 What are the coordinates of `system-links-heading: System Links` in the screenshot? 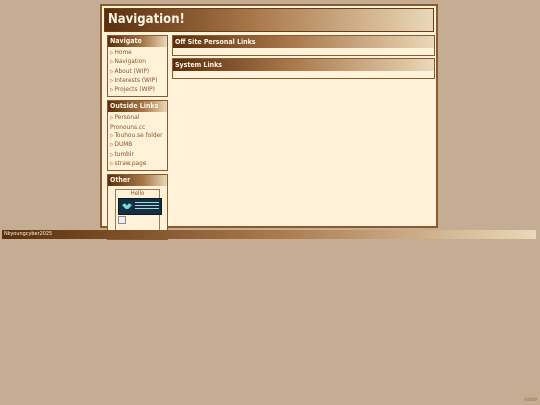 It's located at (303, 65).